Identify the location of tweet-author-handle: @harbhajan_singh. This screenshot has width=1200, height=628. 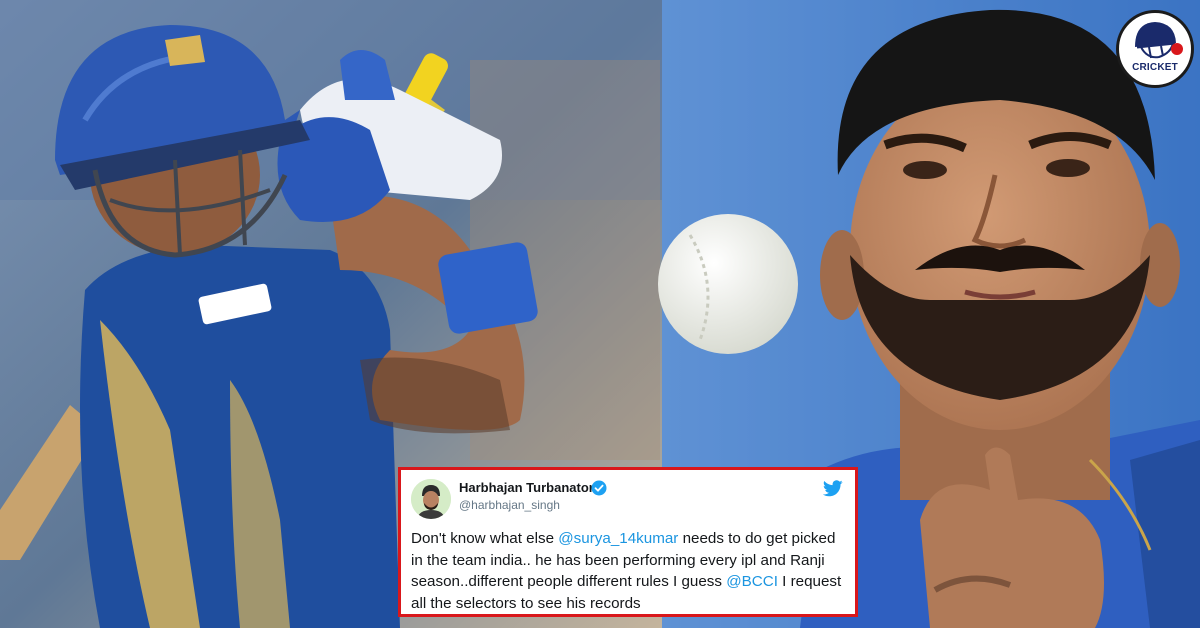
(509, 505).